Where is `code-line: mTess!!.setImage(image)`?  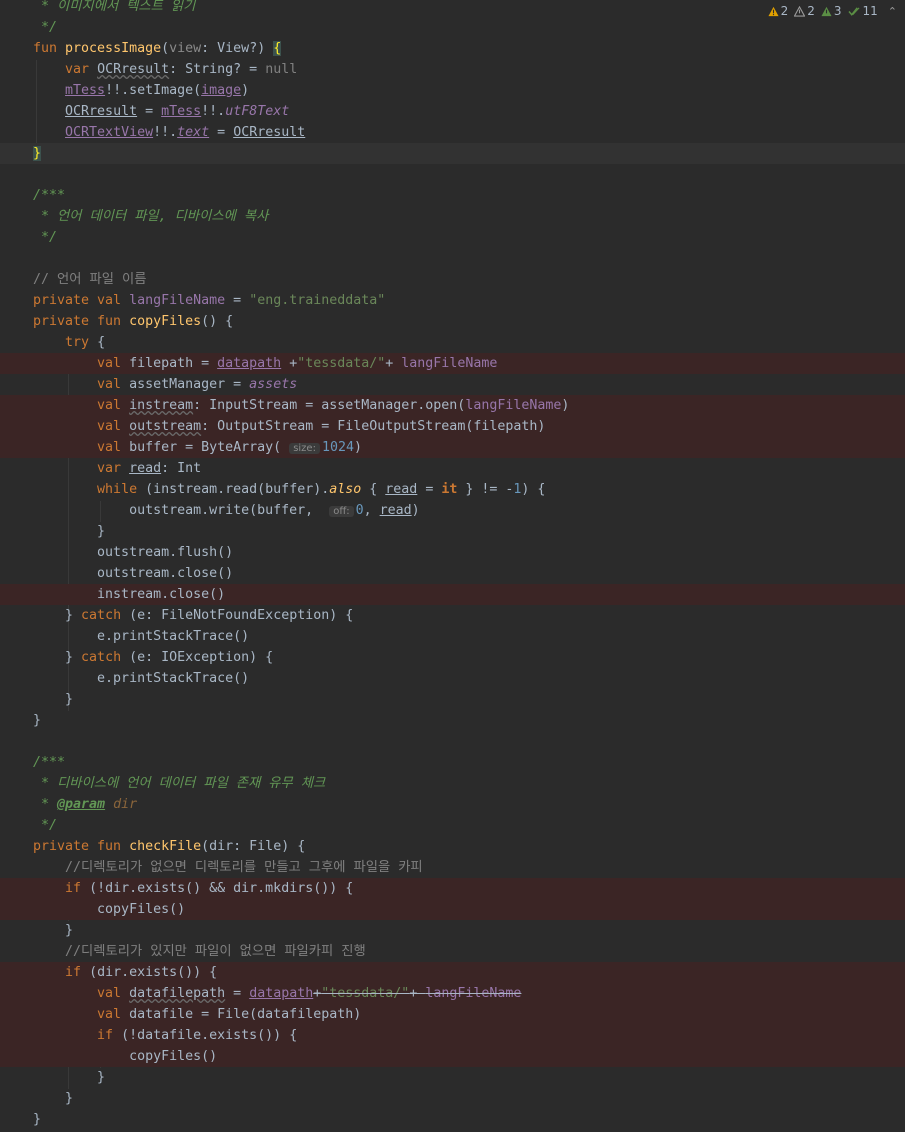
code-line: mTess!!.setImage(image) is located at coordinates (157, 90).